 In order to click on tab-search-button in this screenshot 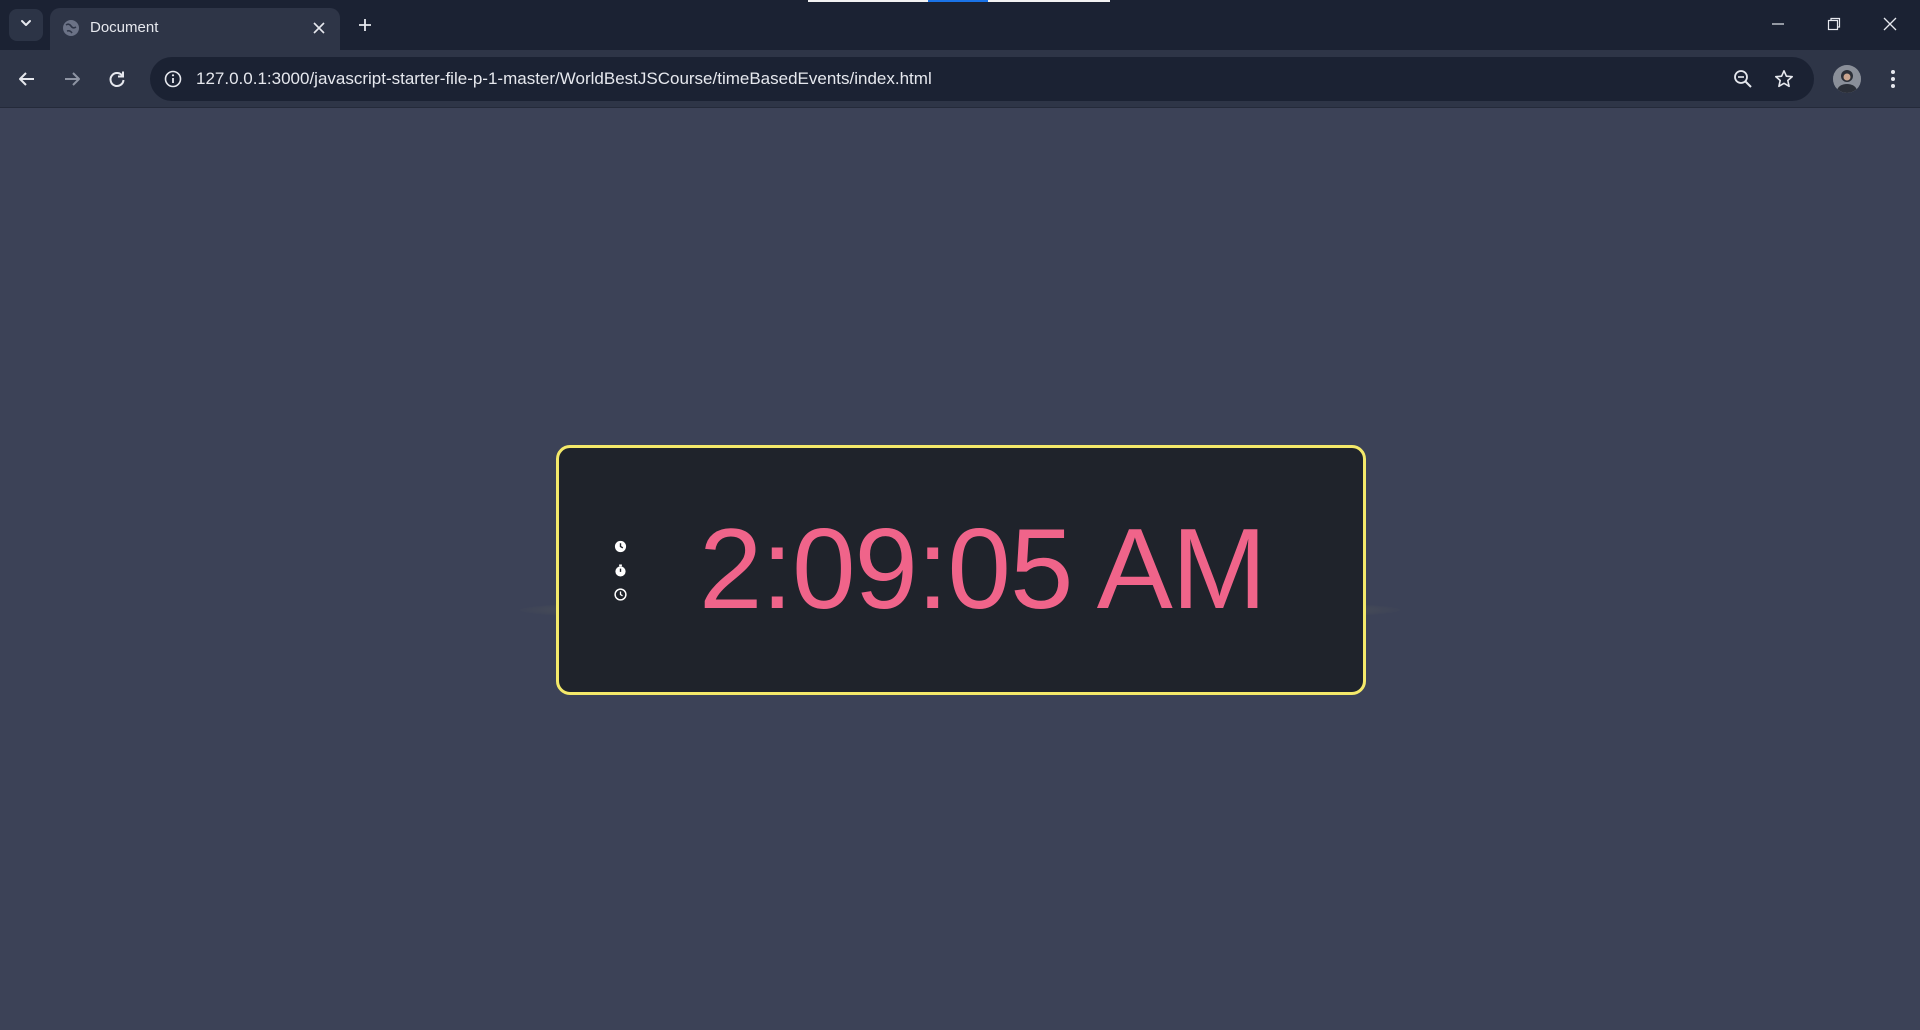, I will do `click(26, 25)`.